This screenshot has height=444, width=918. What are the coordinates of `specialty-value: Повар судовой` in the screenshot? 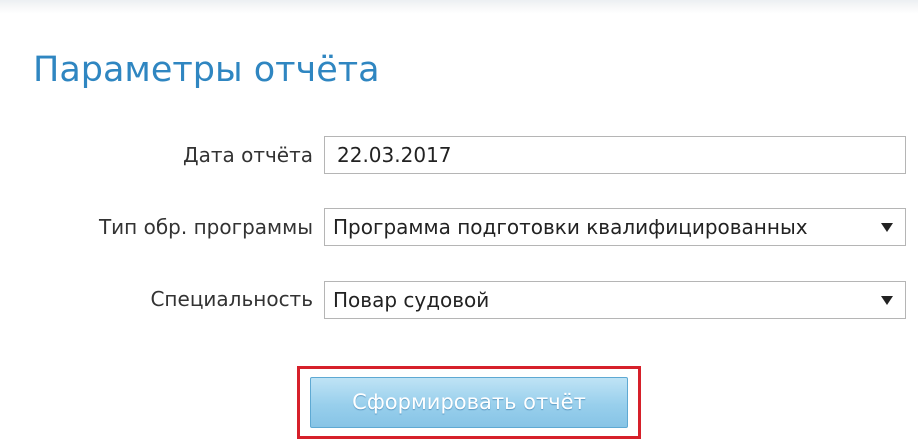 It's located at (411, 300).